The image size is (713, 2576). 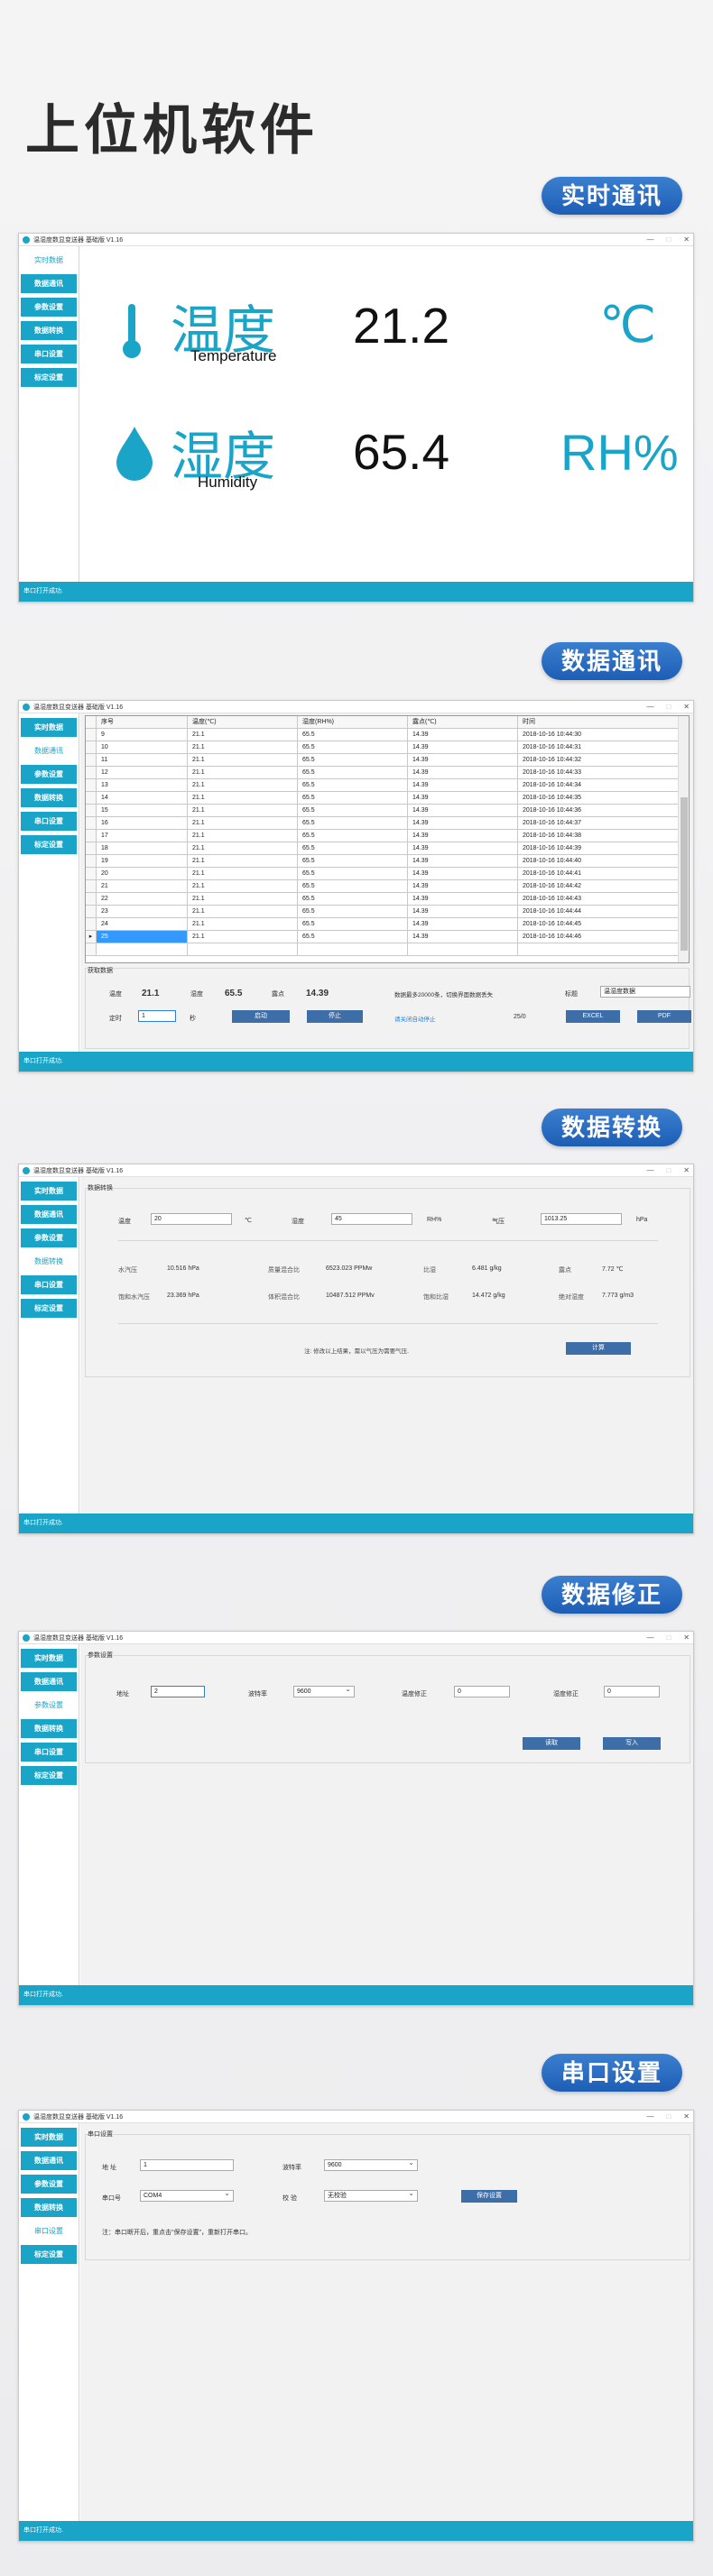 What do you see at coordinates (664, 1017) in the screenshot?
I see `pdf-export-button: PDF` at bounding box center [664, 1017].